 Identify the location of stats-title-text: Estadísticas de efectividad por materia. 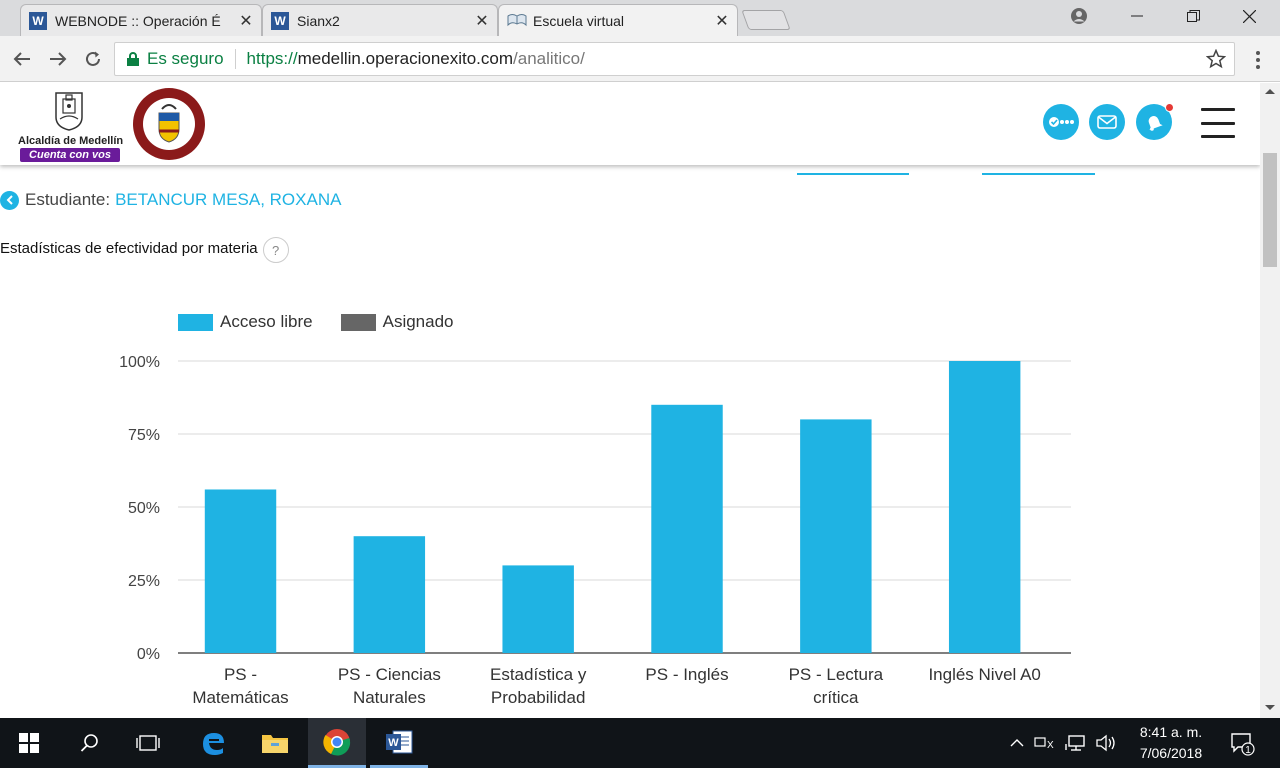
(129, 248).